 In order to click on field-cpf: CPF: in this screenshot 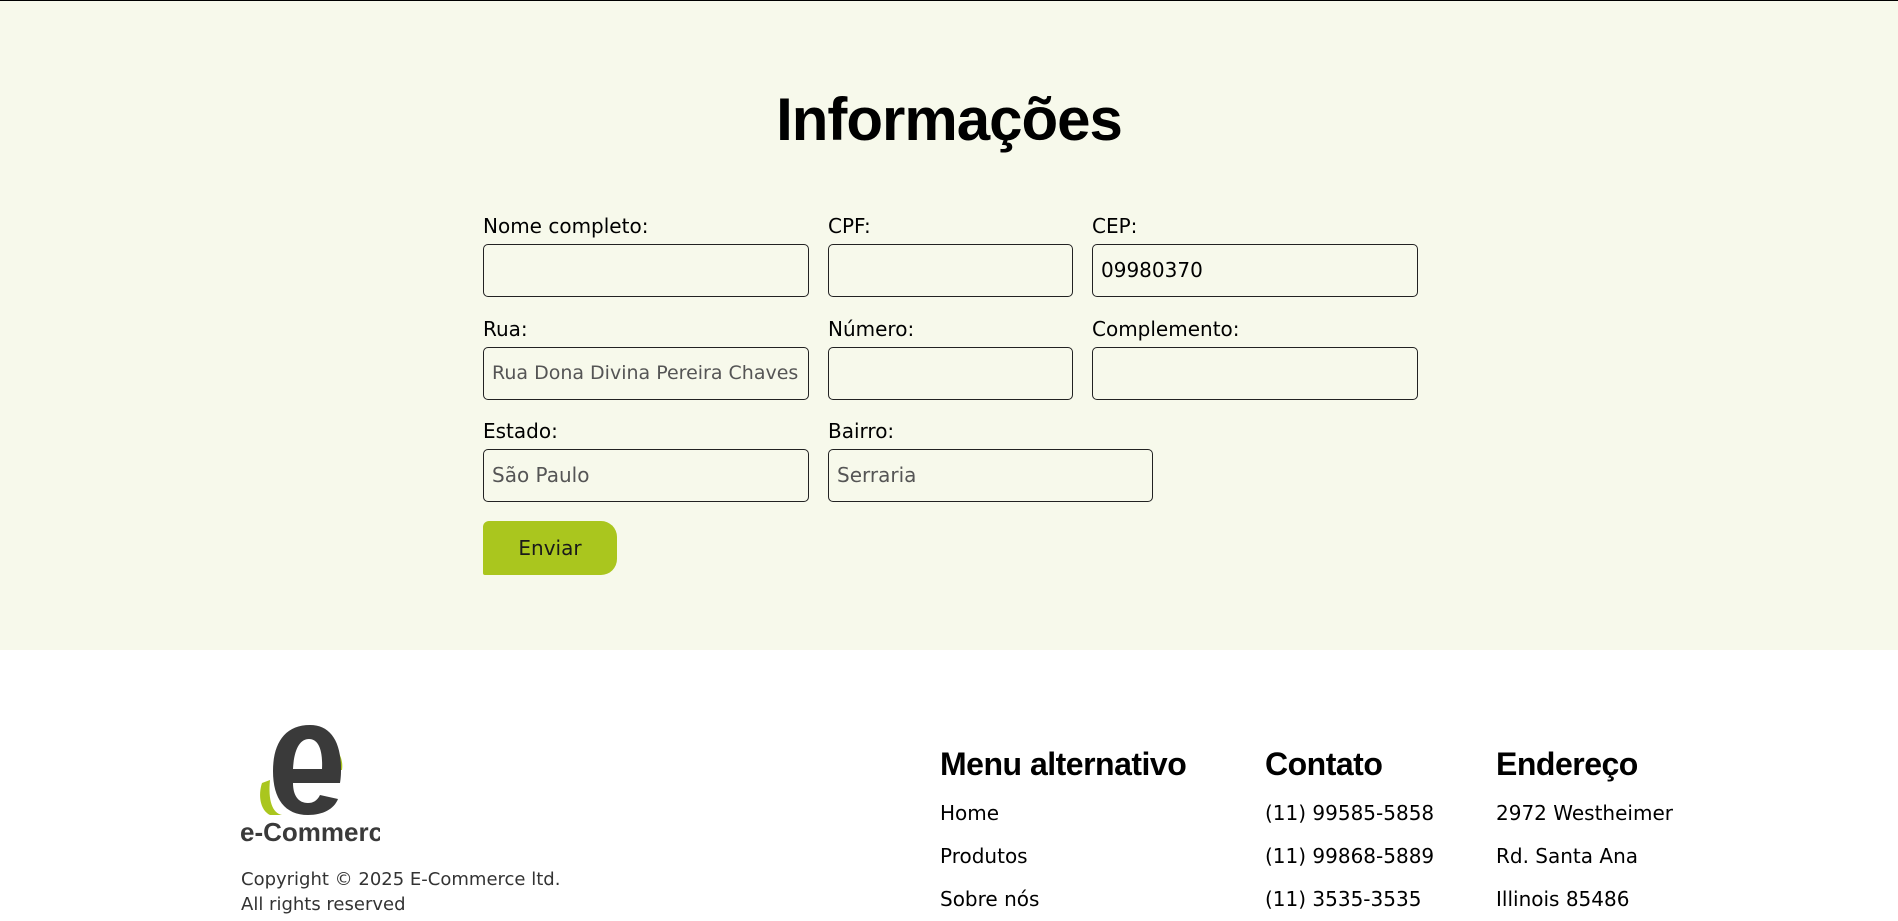, I will do `click(950, 255)`.